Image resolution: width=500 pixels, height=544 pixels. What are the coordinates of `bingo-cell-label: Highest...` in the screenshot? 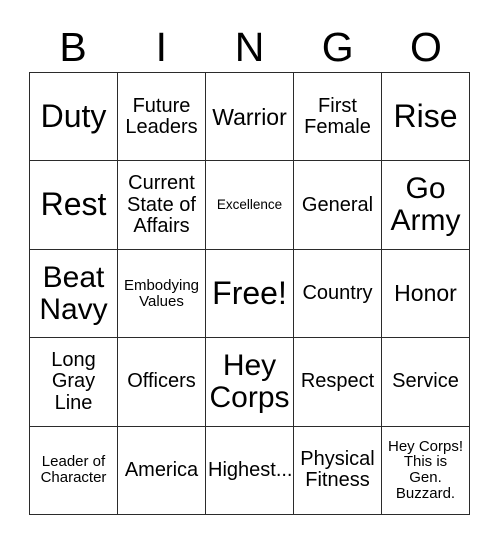 It's located at (250, 469).